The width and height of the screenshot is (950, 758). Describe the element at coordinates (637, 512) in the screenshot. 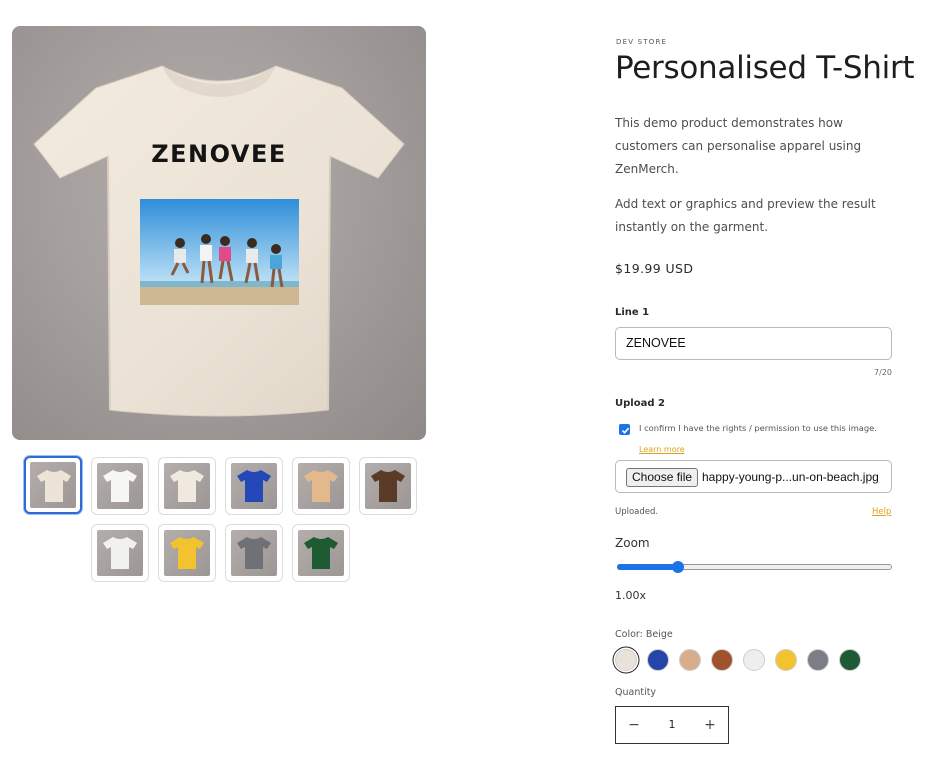

I see `upload-status: Uploaded.` at that location.